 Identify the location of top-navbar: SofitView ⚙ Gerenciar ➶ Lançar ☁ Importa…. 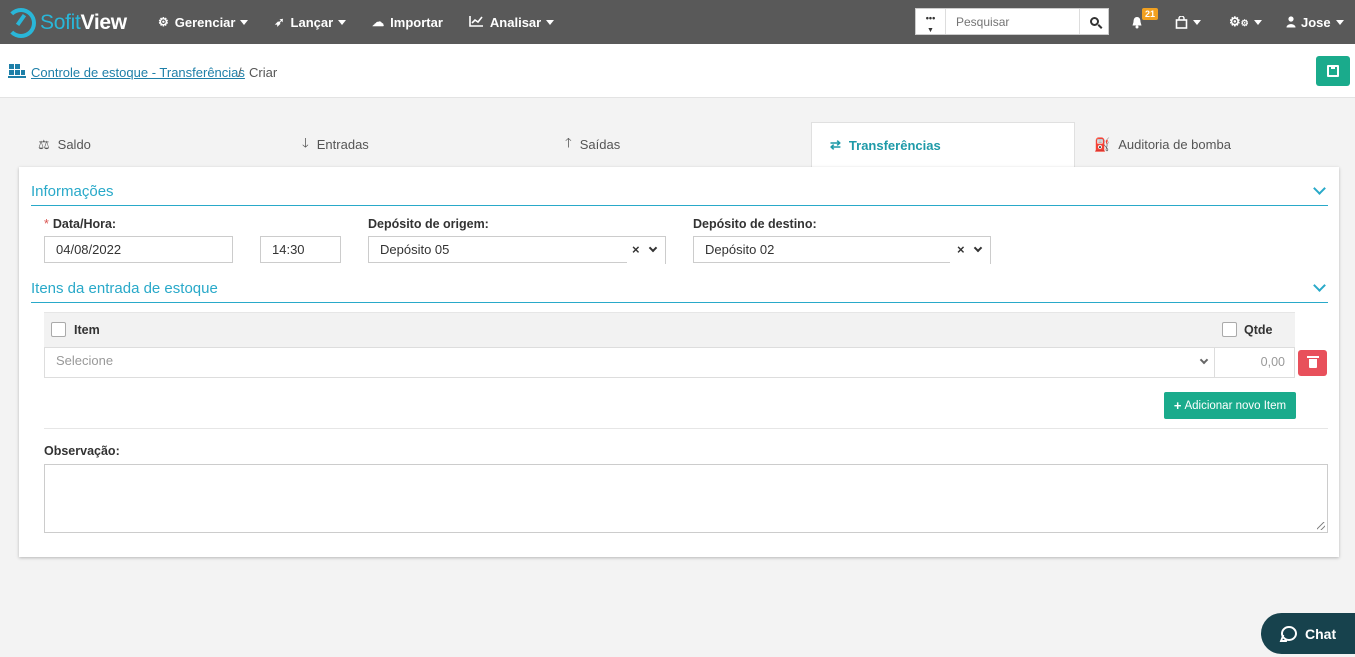
(677, 22).